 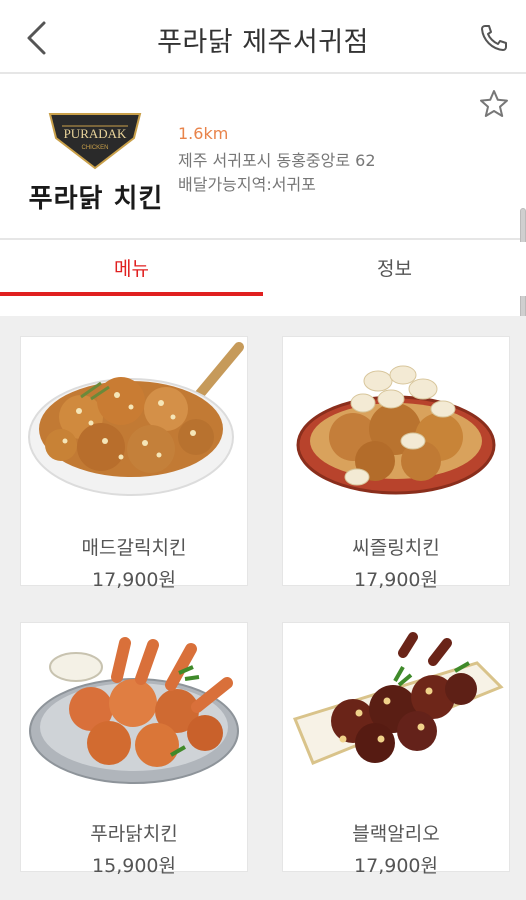 I want to click on call-button, so click(x=494, y=38).